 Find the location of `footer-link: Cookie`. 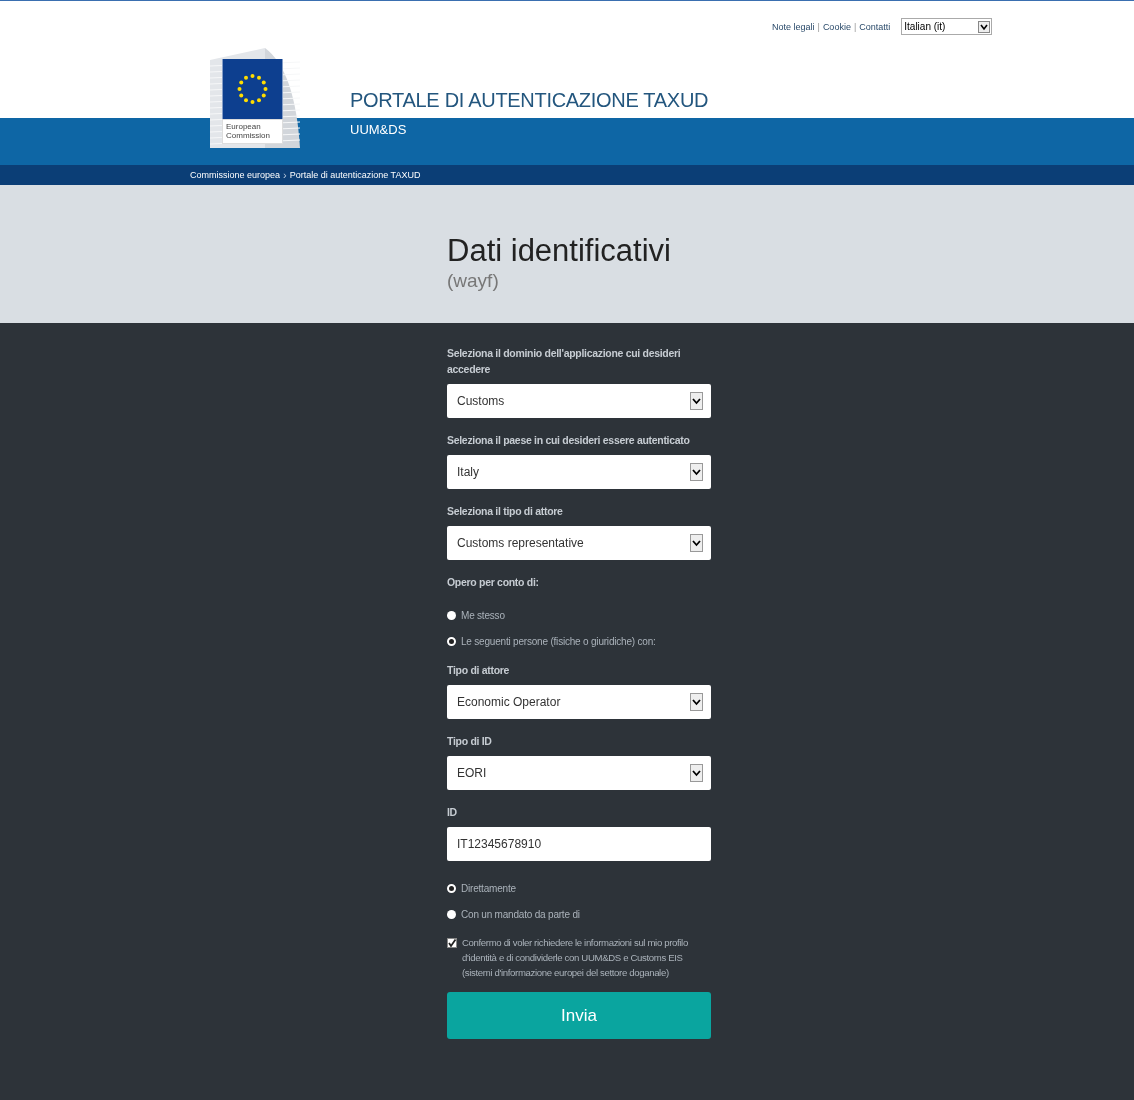

footer-link: Cookie is located at coordinates (836, 26).